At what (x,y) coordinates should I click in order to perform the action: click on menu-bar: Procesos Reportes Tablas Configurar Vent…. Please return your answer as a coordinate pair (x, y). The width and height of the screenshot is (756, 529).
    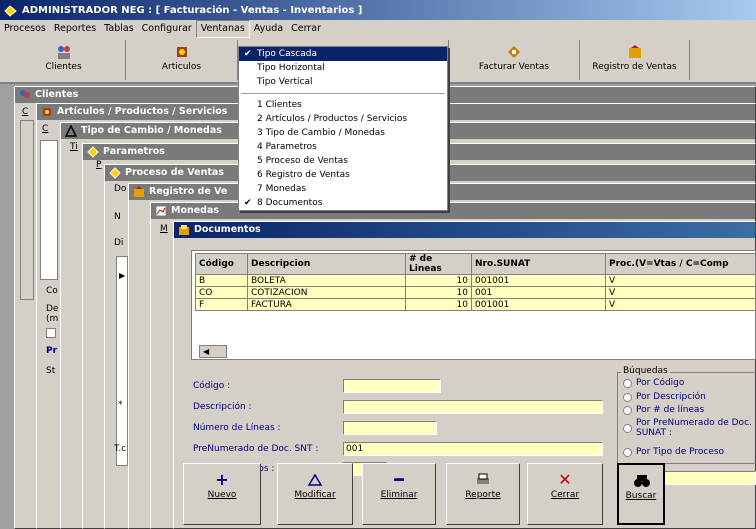
    Looking at the image, I should click on (378, 29).